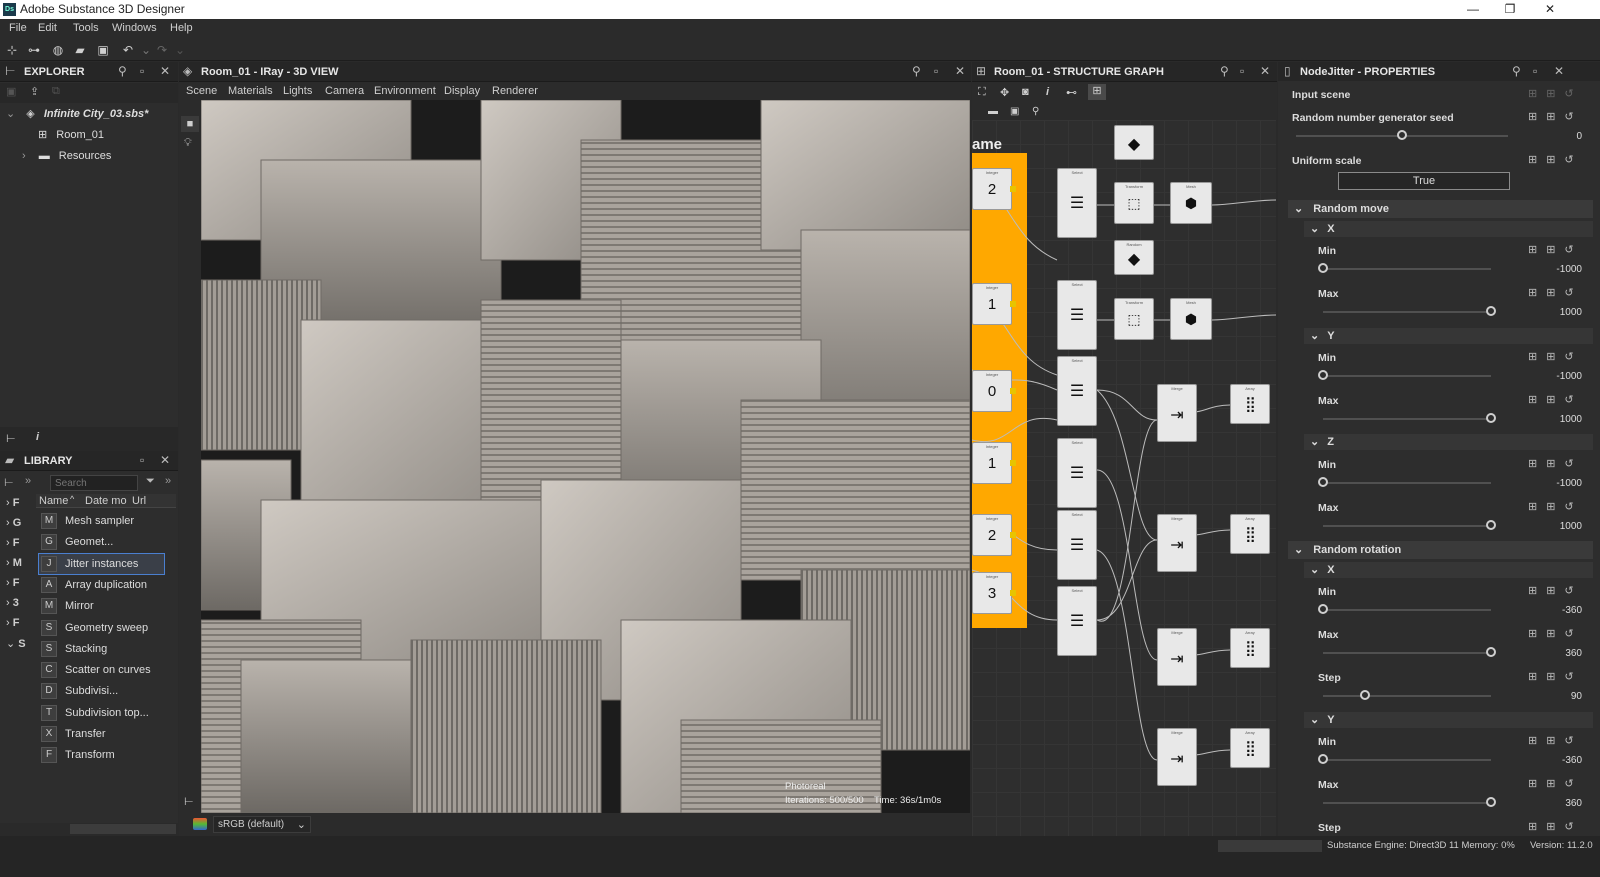 The image size is (1600, 877). I want to click on param-value: 90, so click(1576, 696).